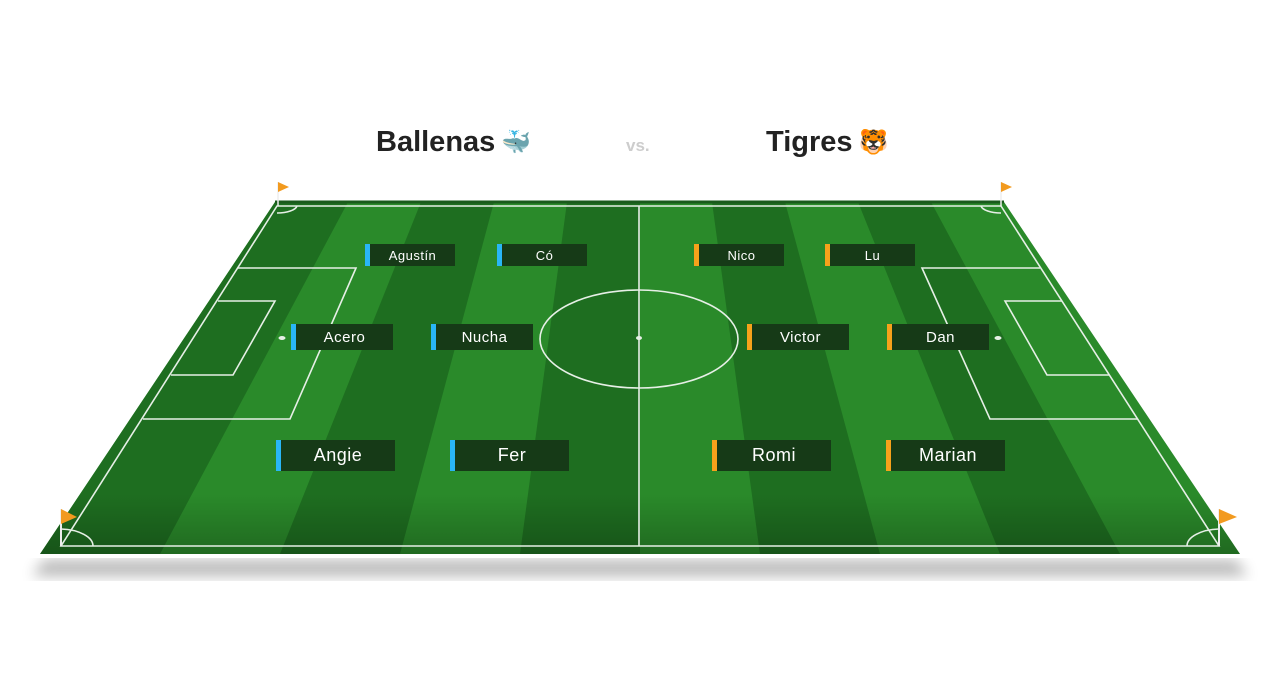 The height and width of the screenshot is (686, 1280). I want to click on player-chip-home: Có, so click(542, 255).